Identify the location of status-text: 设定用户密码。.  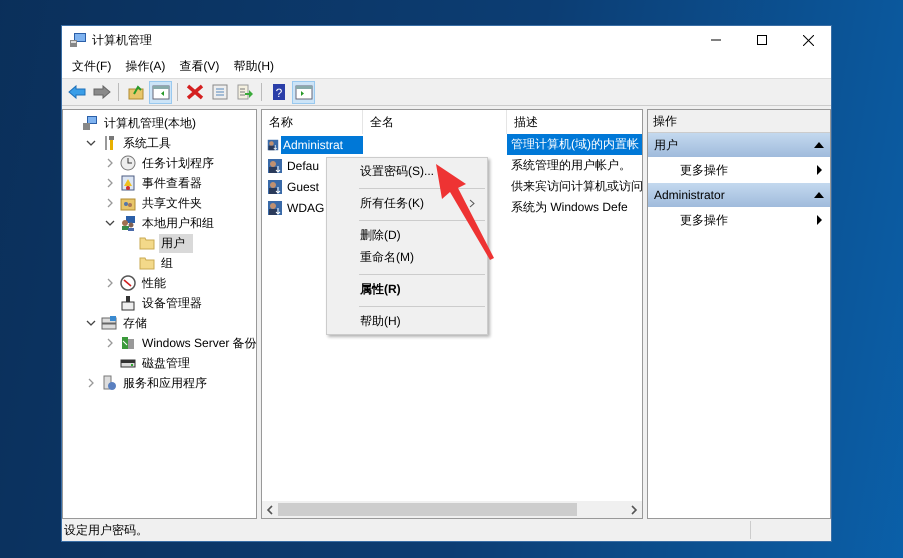
(106, 530).